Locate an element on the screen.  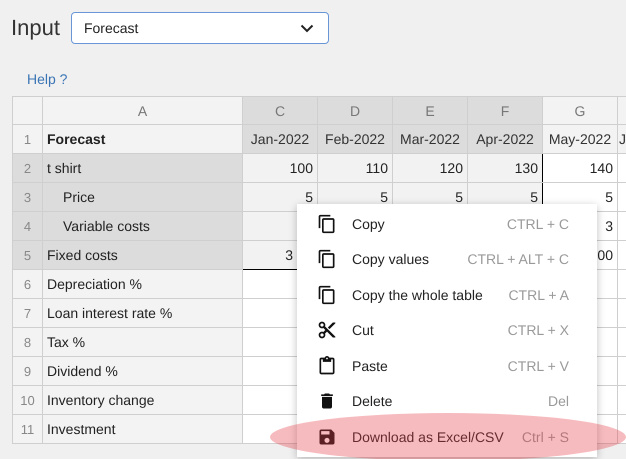
forecast-dropdown: Forecast is located at coordinates (199, 28).